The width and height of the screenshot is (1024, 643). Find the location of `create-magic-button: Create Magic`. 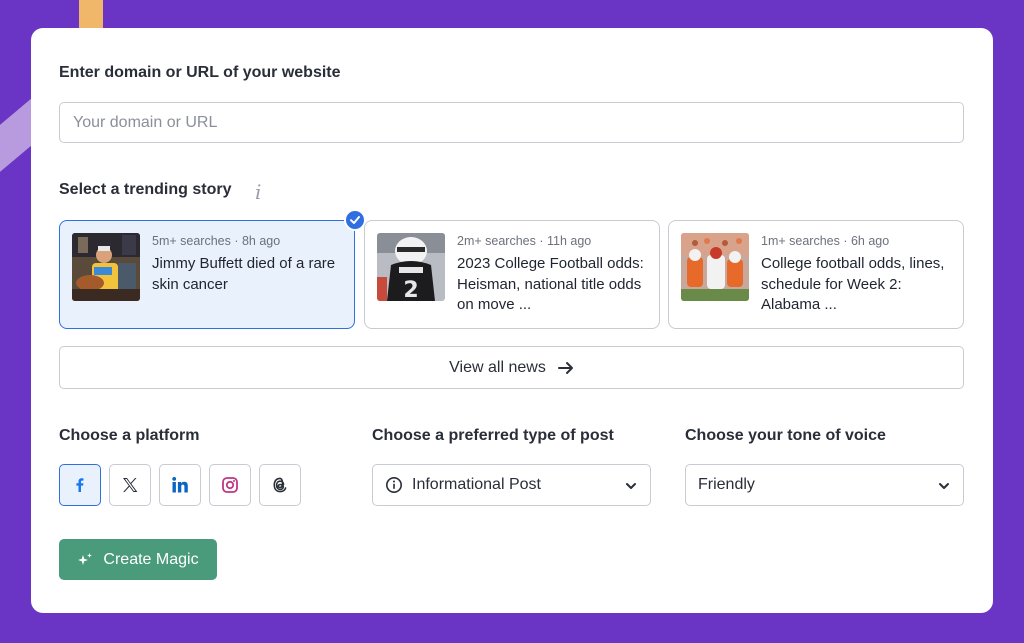

create-magic-button: Create Magic is located at coordinates (138, 559).